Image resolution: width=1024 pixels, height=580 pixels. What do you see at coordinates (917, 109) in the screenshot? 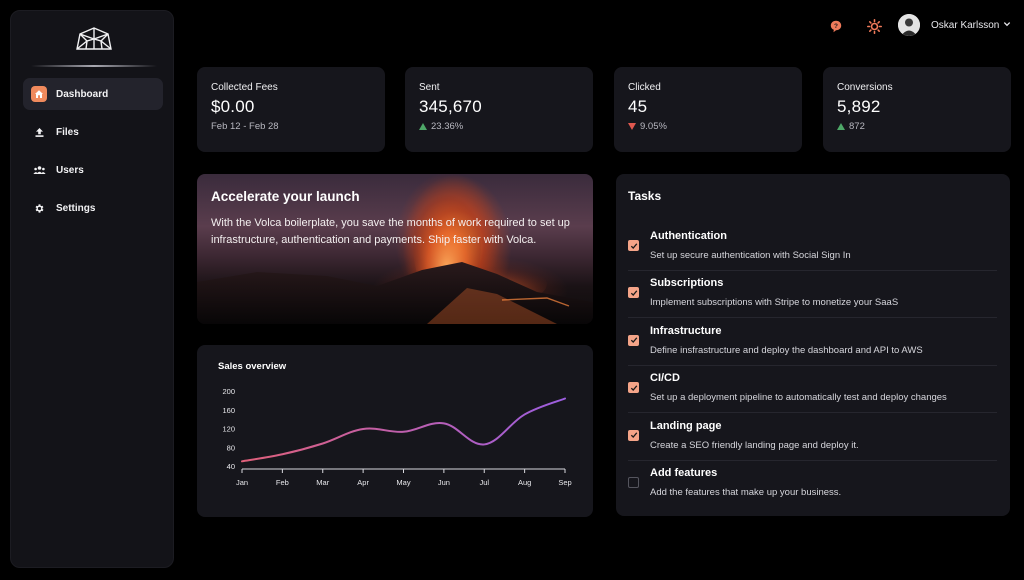
I see `stat-card-conversions: Conversions 5,892 872` at bounding box center [917, 109].